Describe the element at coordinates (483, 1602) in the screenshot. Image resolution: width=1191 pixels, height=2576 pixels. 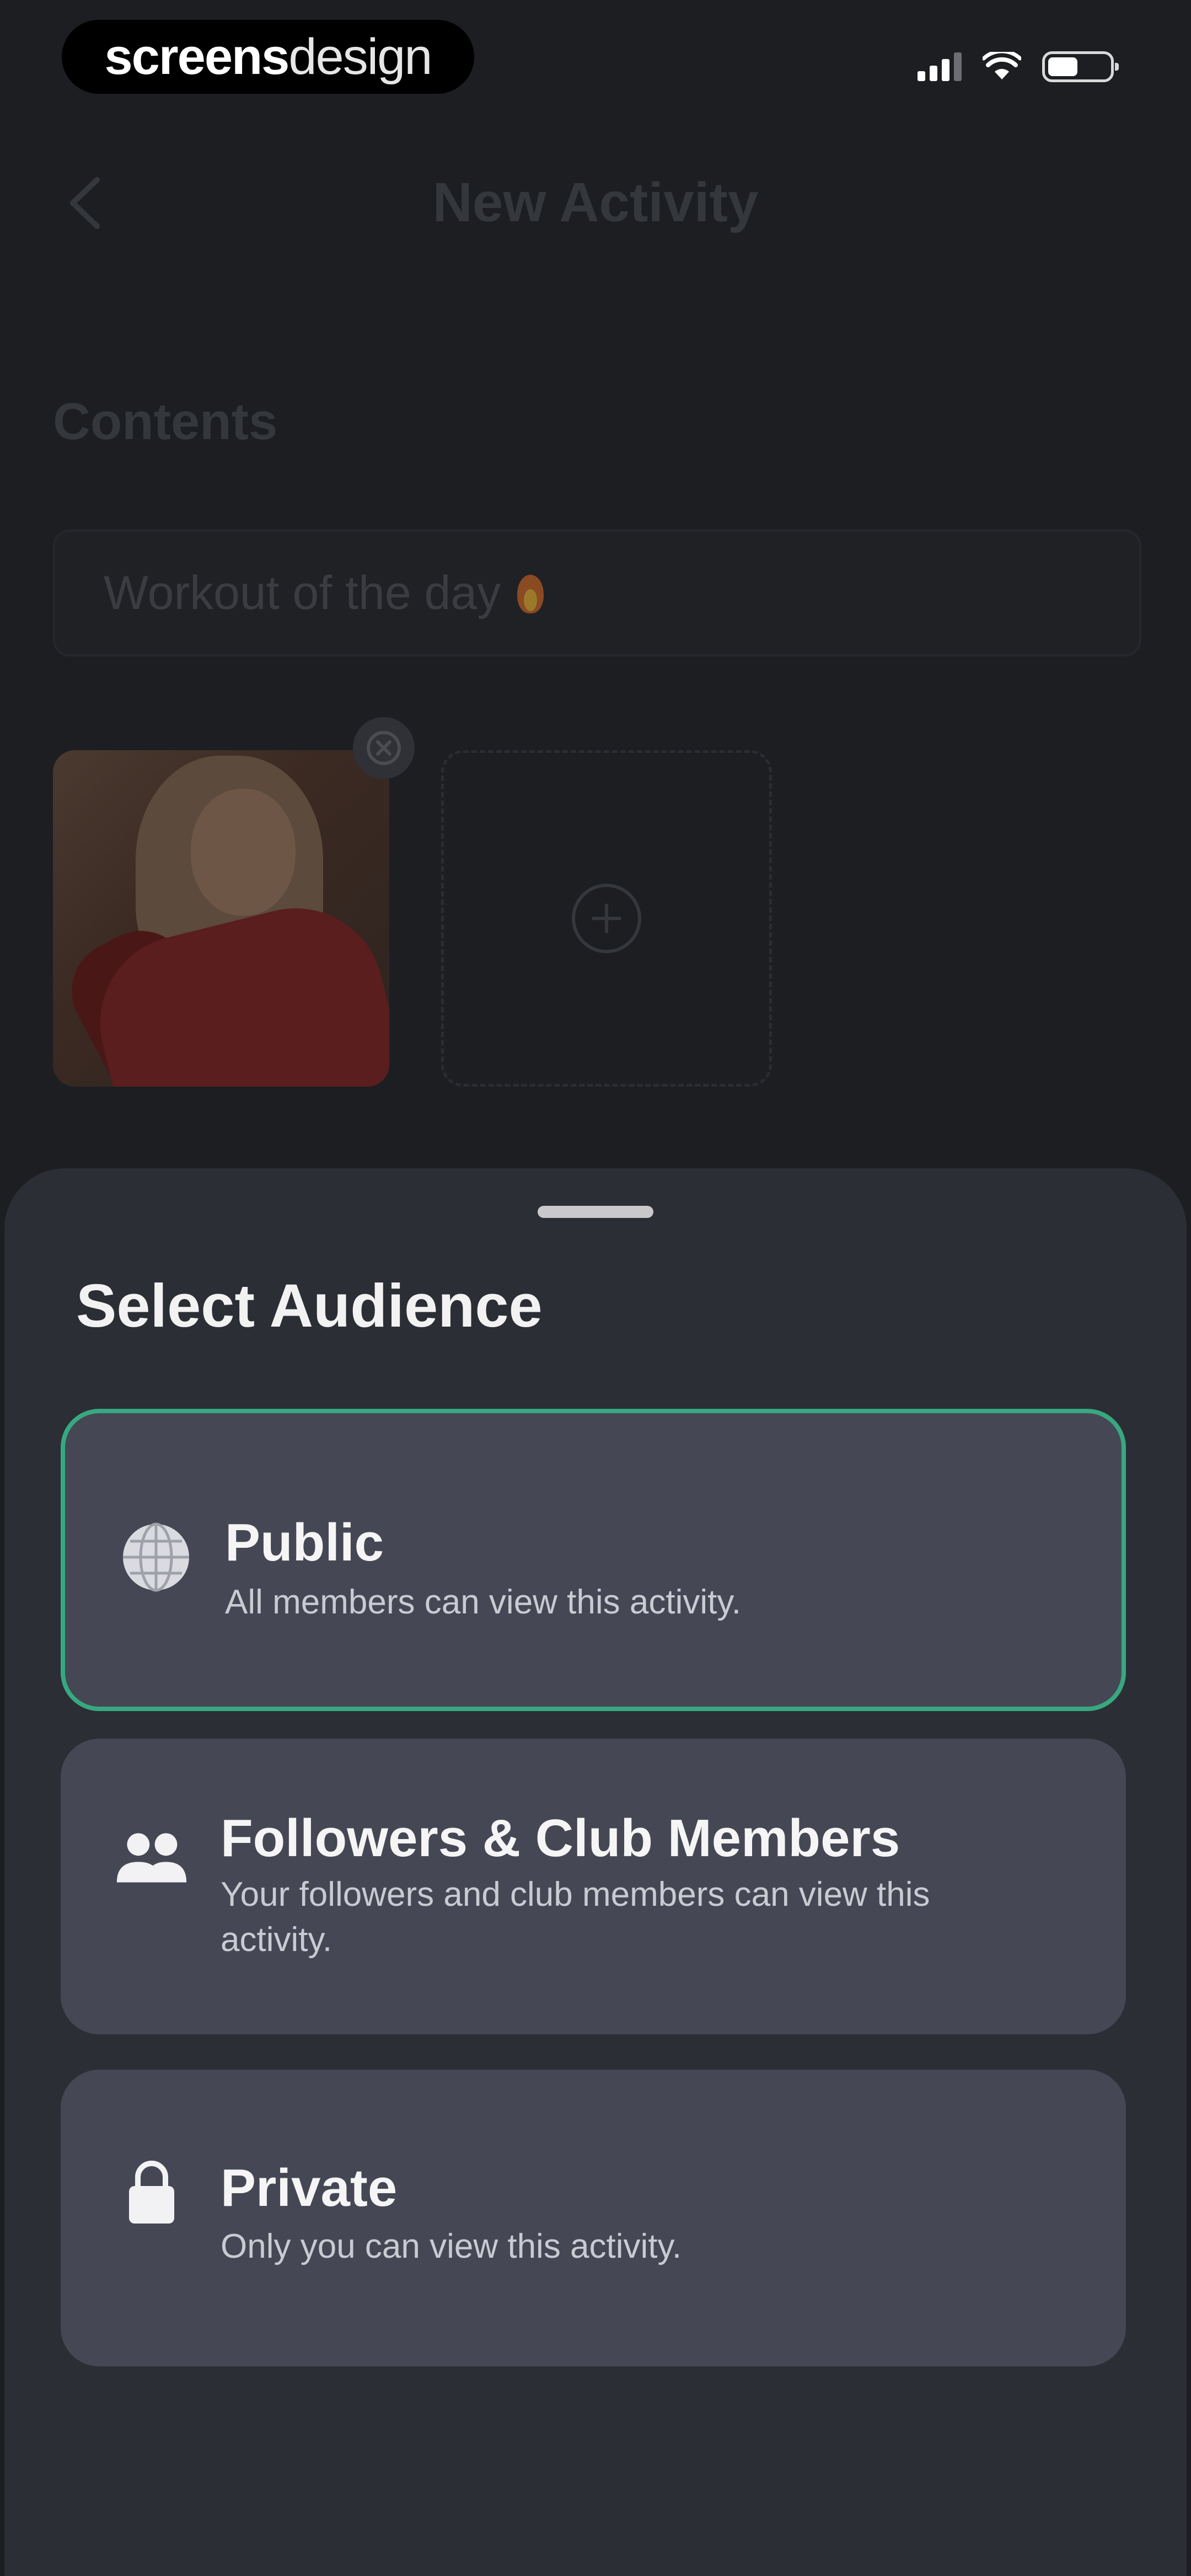
I see `option-description: All members can view this activity.` at that location.